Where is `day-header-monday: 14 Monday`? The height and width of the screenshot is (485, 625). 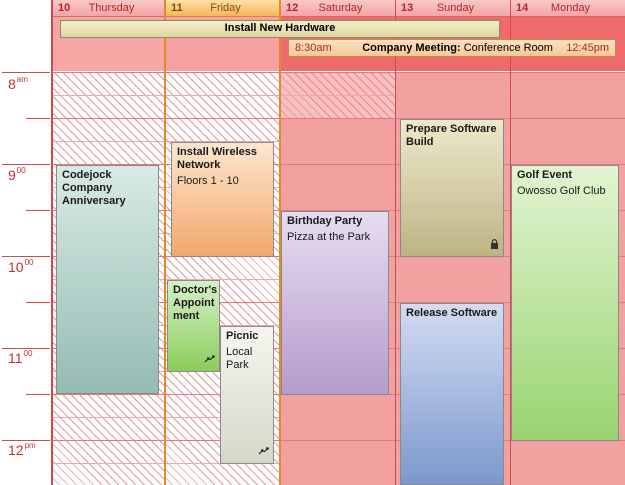
day-header-monday: 14 Monday is located at coordinates (567, 8).